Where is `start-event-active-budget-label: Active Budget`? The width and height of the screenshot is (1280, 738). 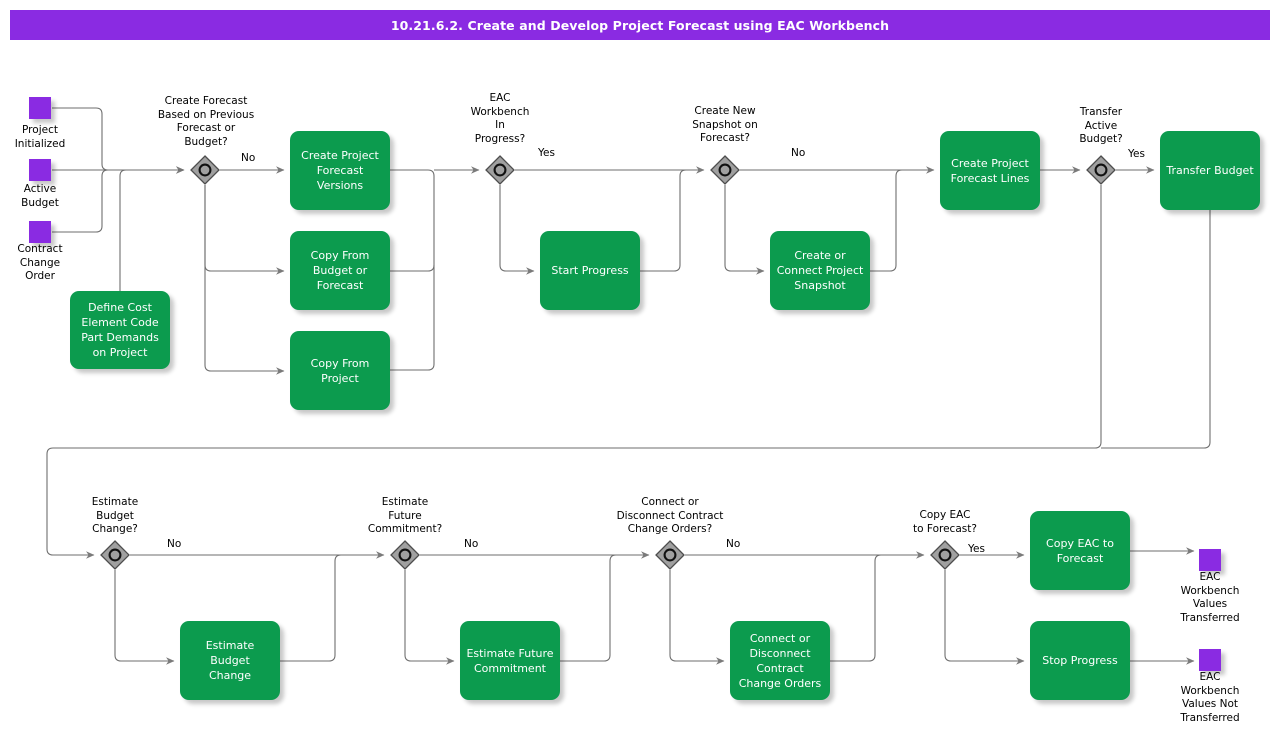
start-event-active-budget-label: Active Budget is located at coordinates (40, 196).